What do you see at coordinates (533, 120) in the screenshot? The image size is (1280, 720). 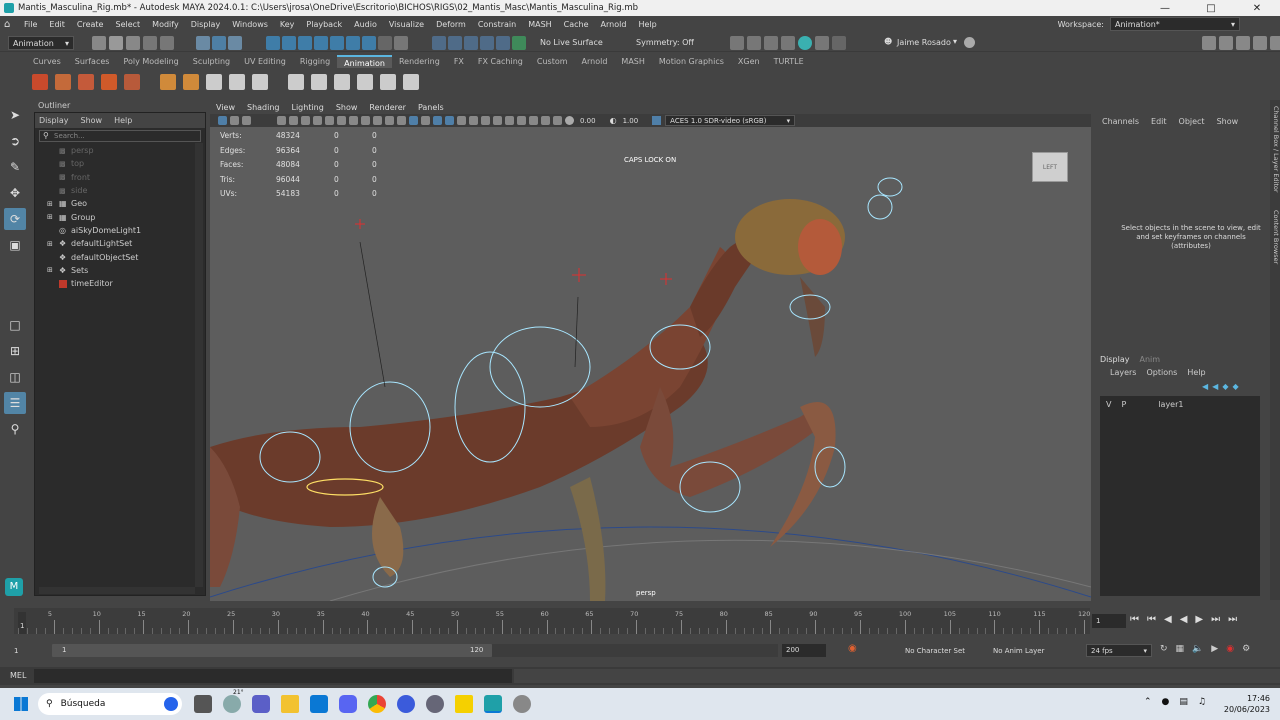 I see `xray-icon` at bounding box center [533, 120].